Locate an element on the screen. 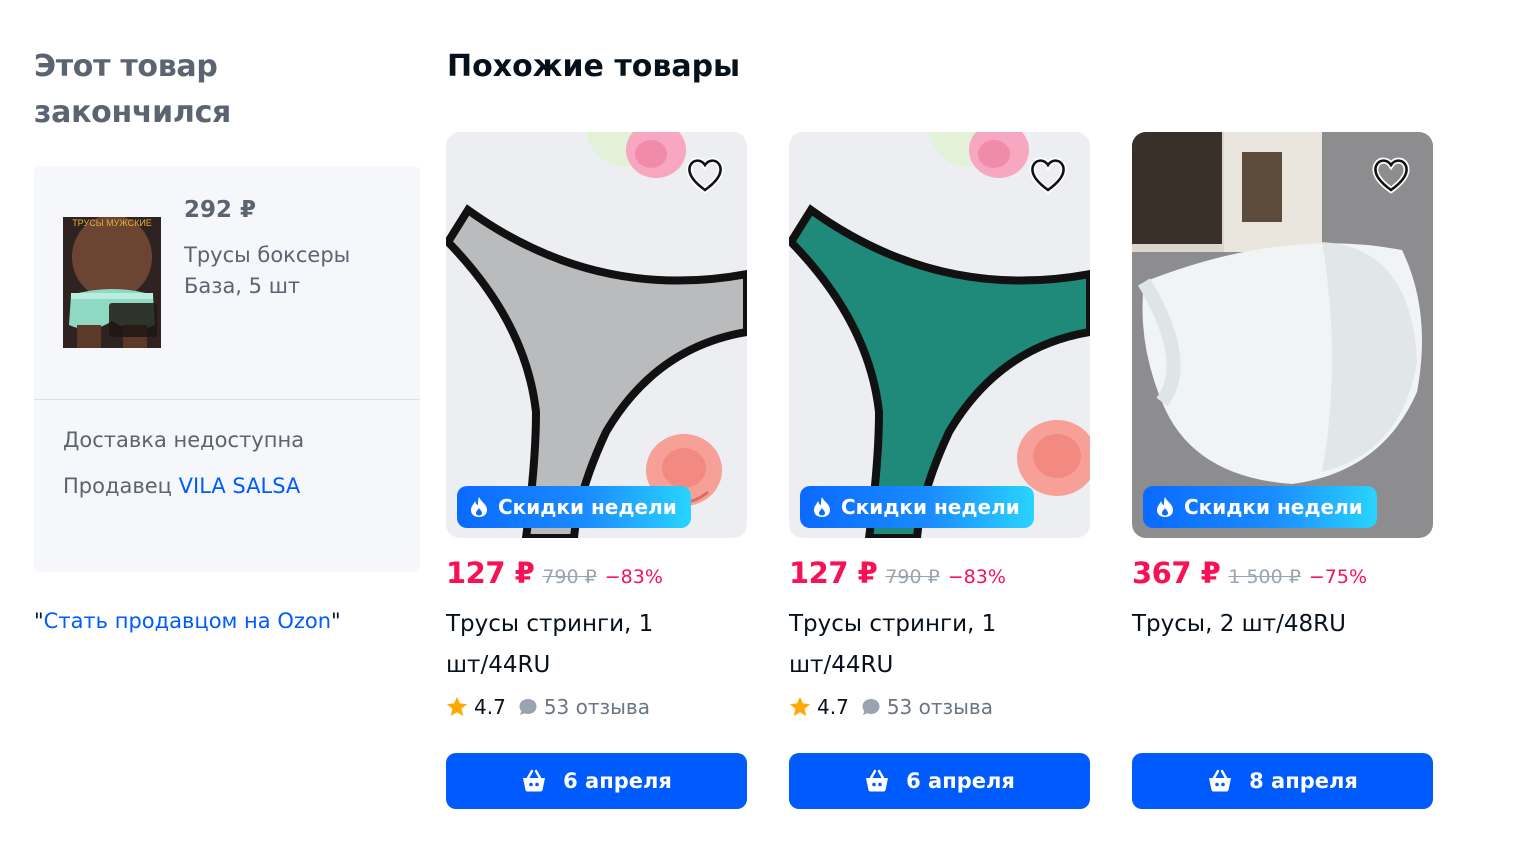 Image resolution: width=1515 pixels, height=847 pixels. similar-products-title: Похожие товары is located at coordinates (594, 66).